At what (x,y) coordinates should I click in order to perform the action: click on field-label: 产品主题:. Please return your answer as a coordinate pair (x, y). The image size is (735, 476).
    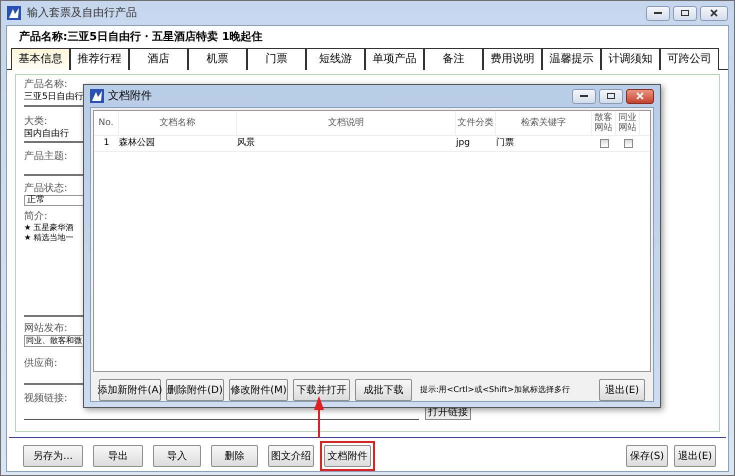
    Looking at the image, I should click on (46, 157).